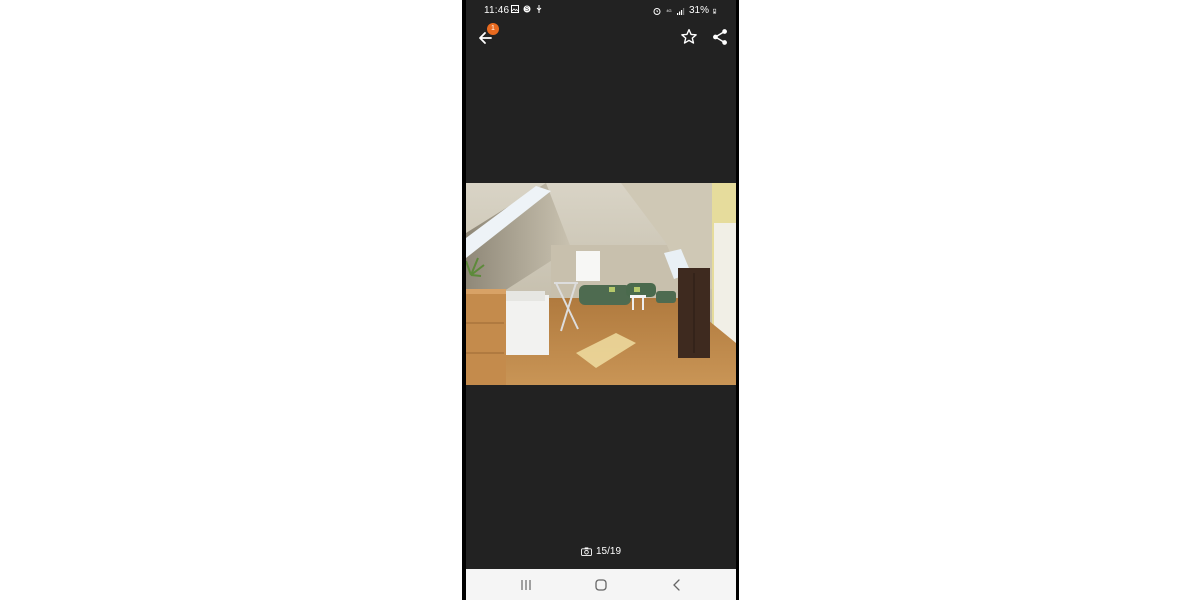 This screenshot has width=1200, height=600. I want to click on system-back-button, so click(677, 585).